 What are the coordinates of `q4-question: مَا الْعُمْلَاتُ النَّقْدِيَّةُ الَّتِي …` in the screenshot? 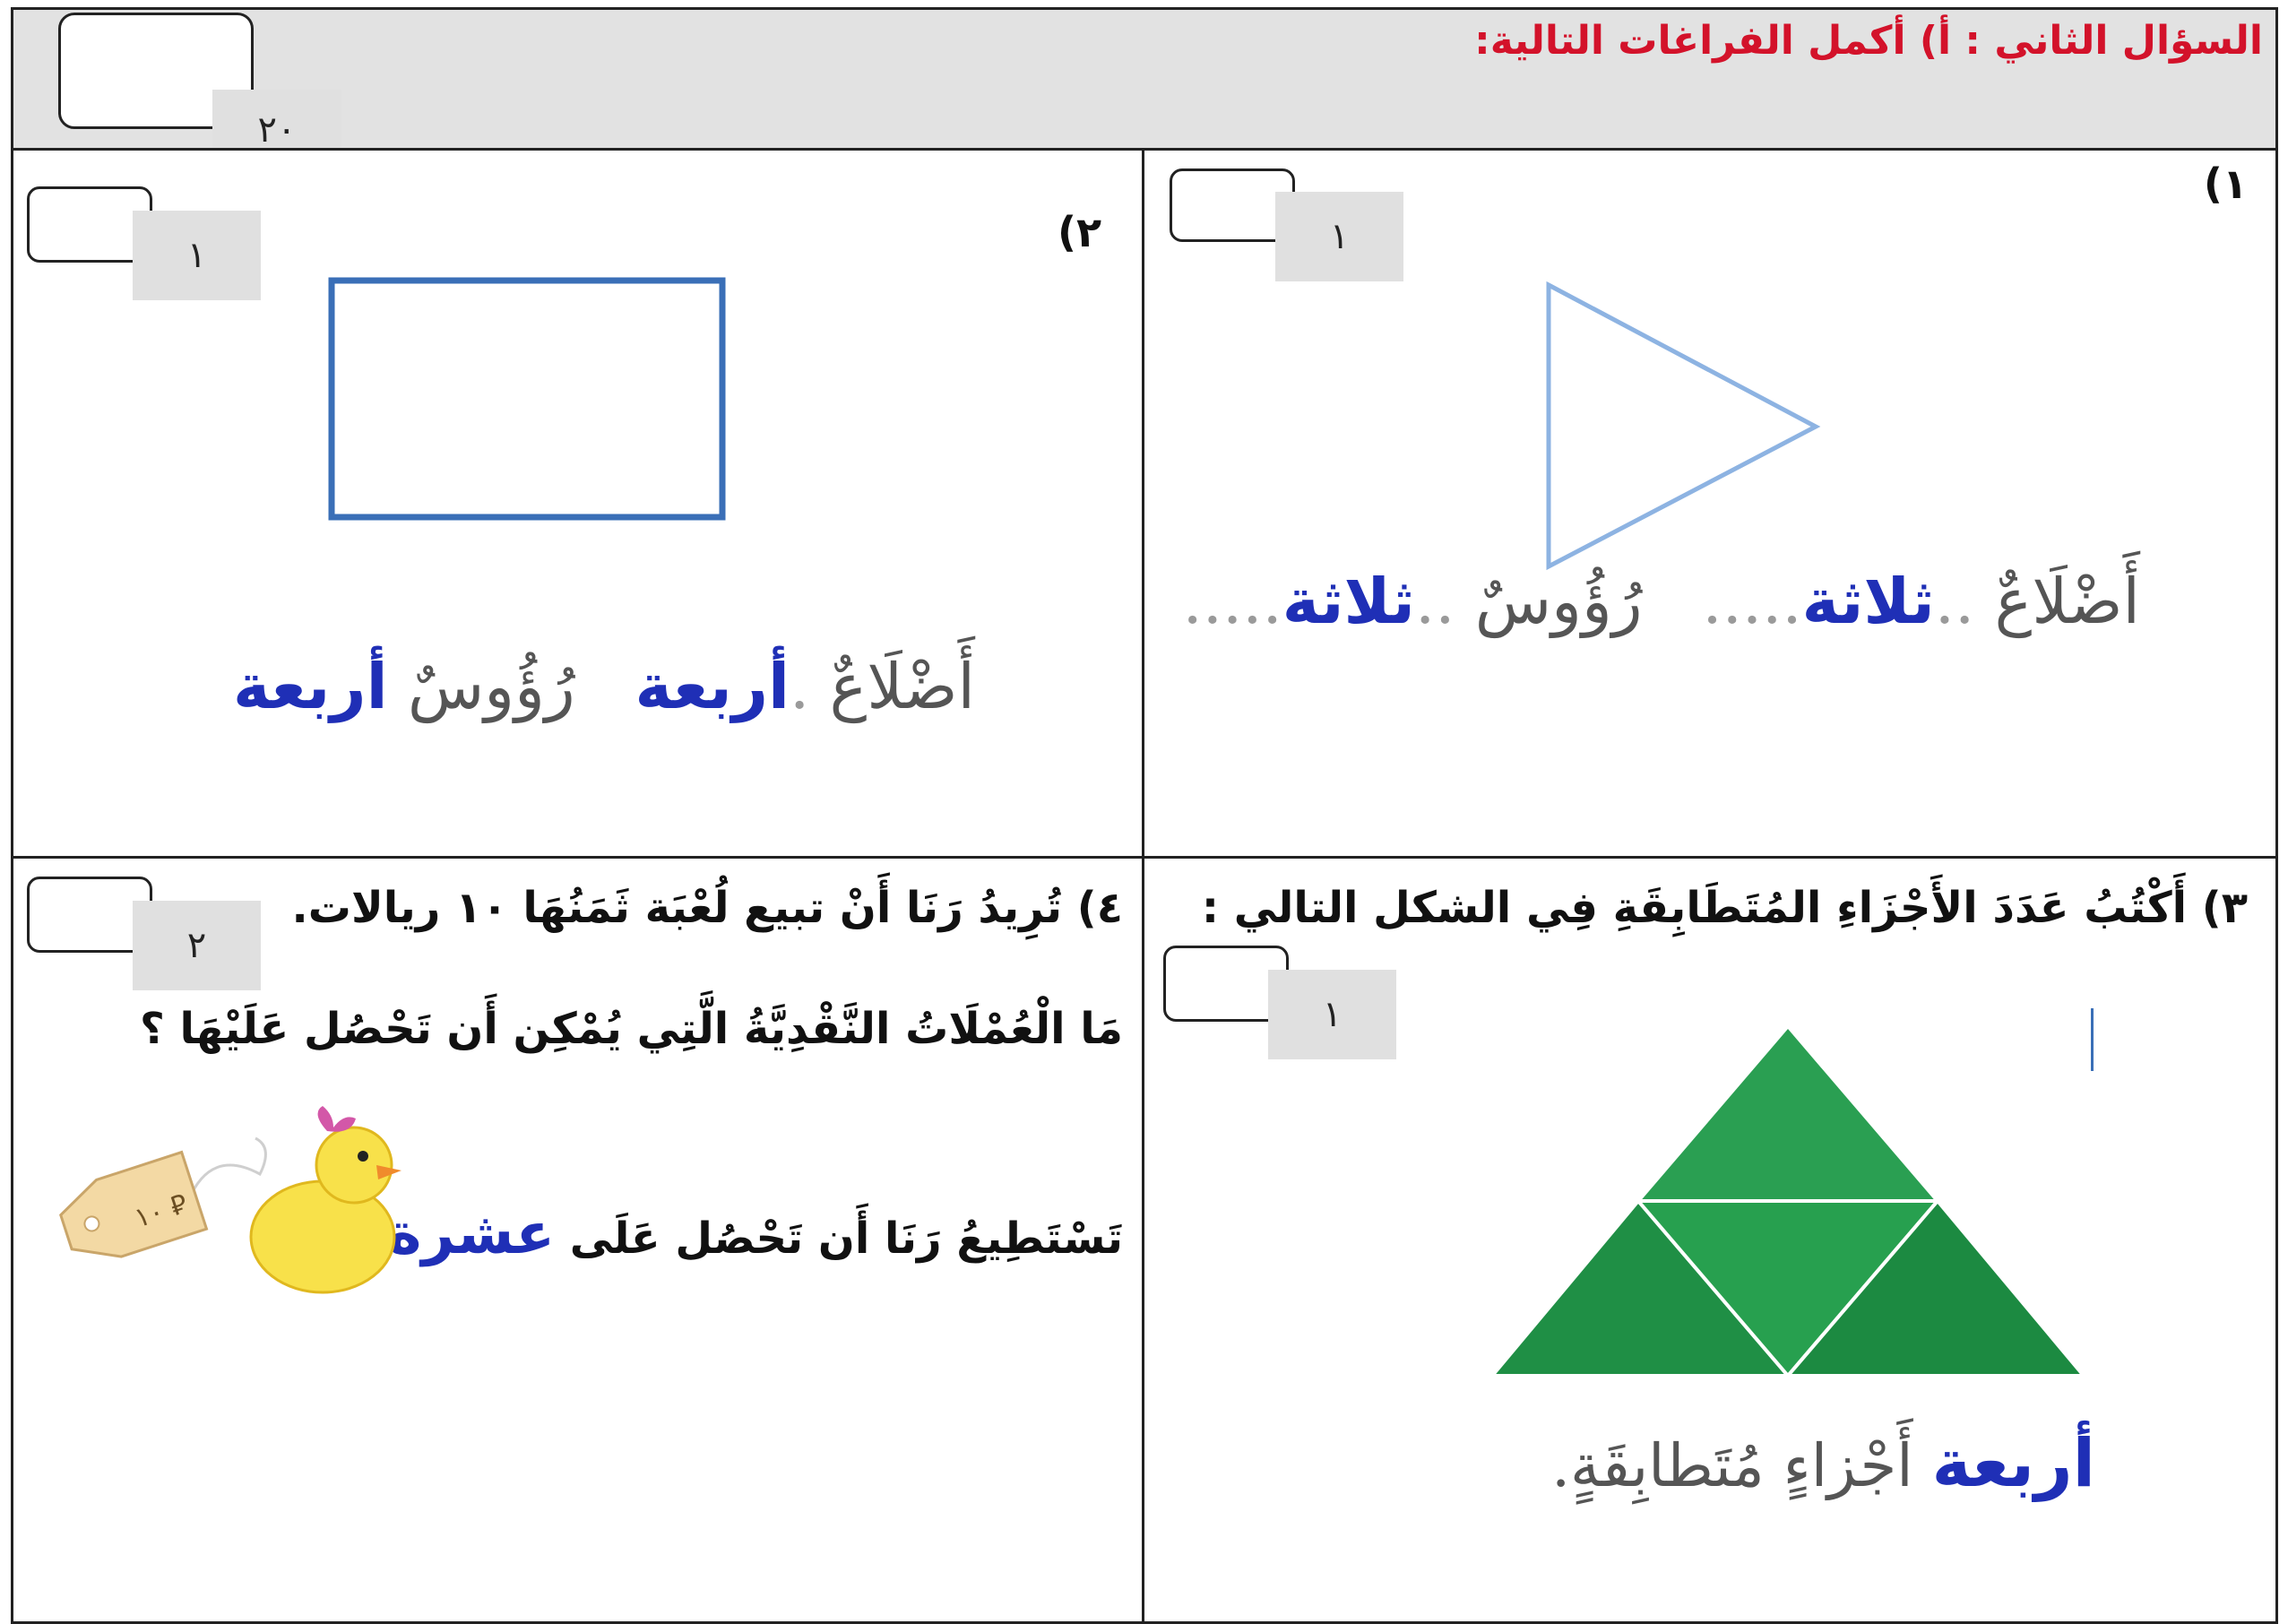 It's located at (631, 1029).